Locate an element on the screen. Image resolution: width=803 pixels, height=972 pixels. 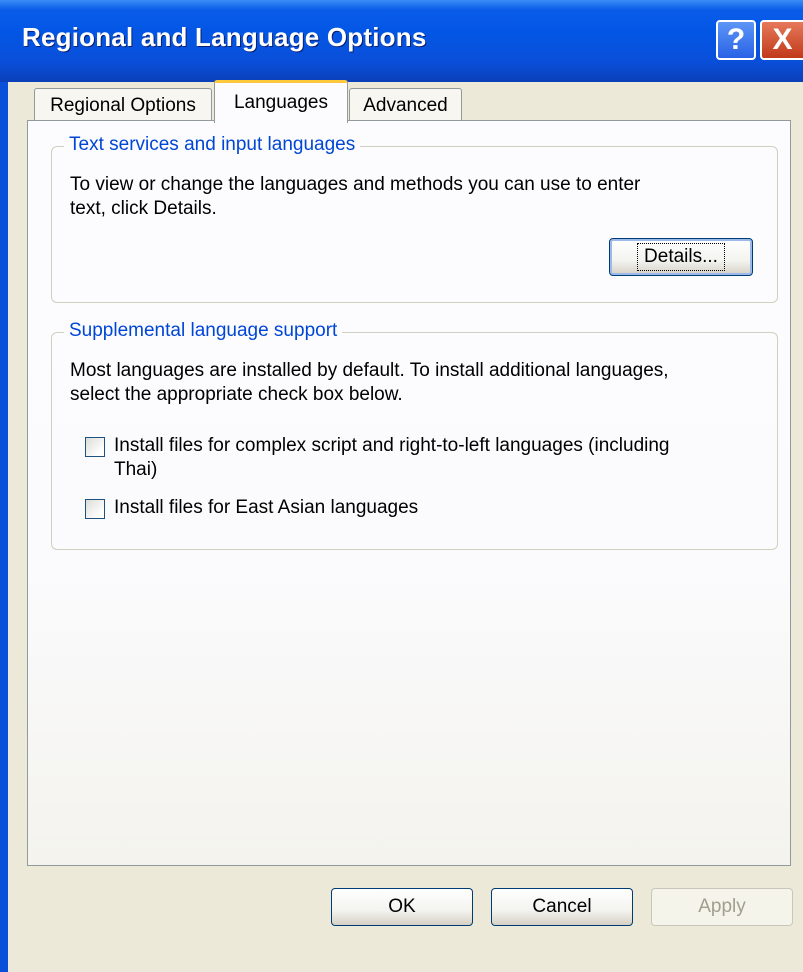
east-asian-label: Install files for East Asian languages is located at coordinates (266, 508).